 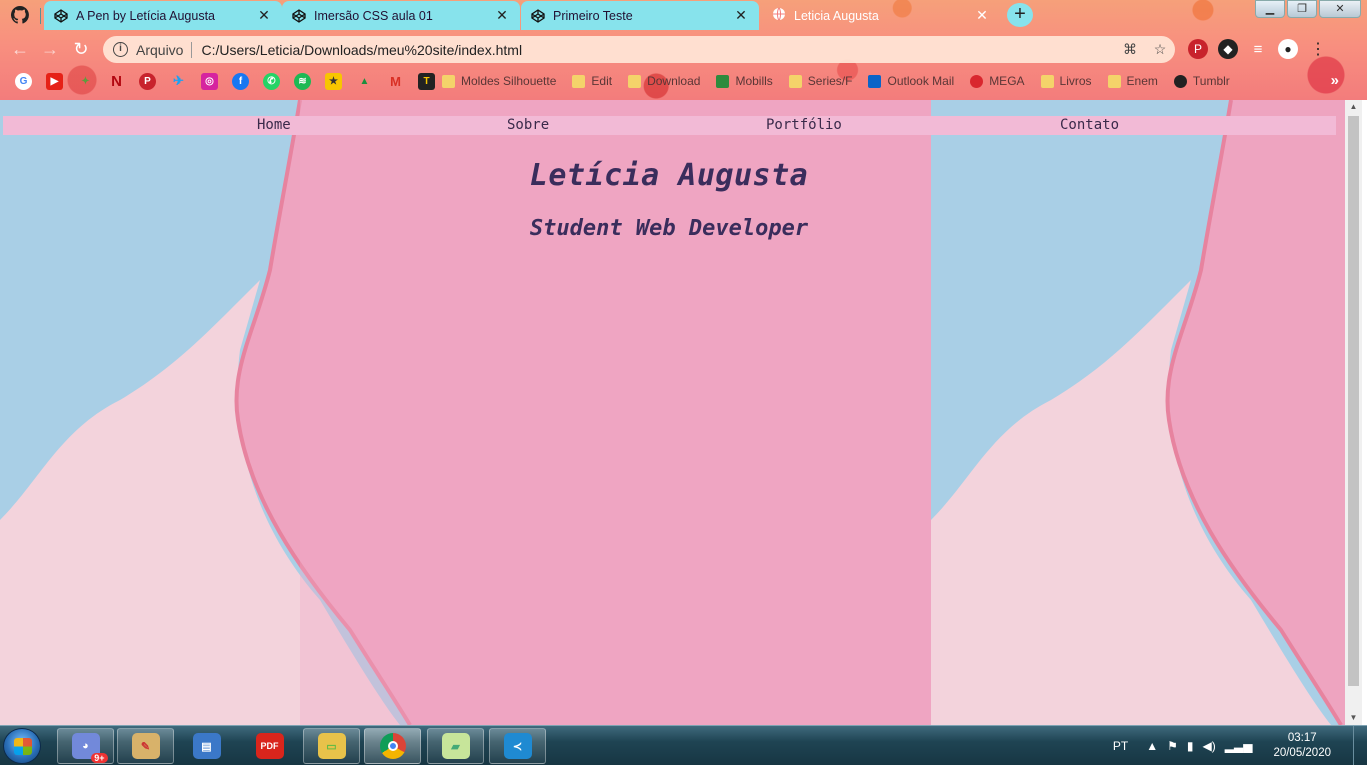 I want to click on tab-title: A Pen by Letícia Augusta, so click(x=145, y=15).